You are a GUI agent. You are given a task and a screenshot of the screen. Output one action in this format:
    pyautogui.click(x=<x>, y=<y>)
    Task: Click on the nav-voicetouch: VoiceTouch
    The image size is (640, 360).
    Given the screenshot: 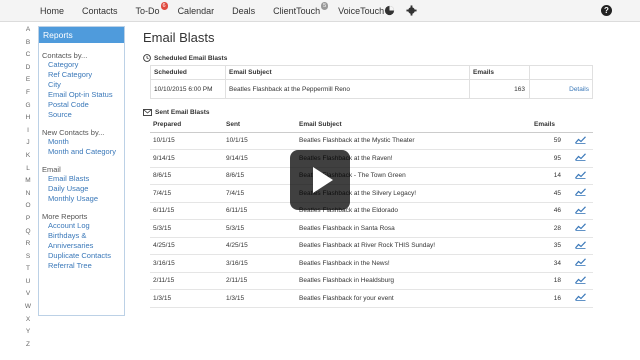 What is the action you would take?
    pyautogui.click(x=361, y=11)
    